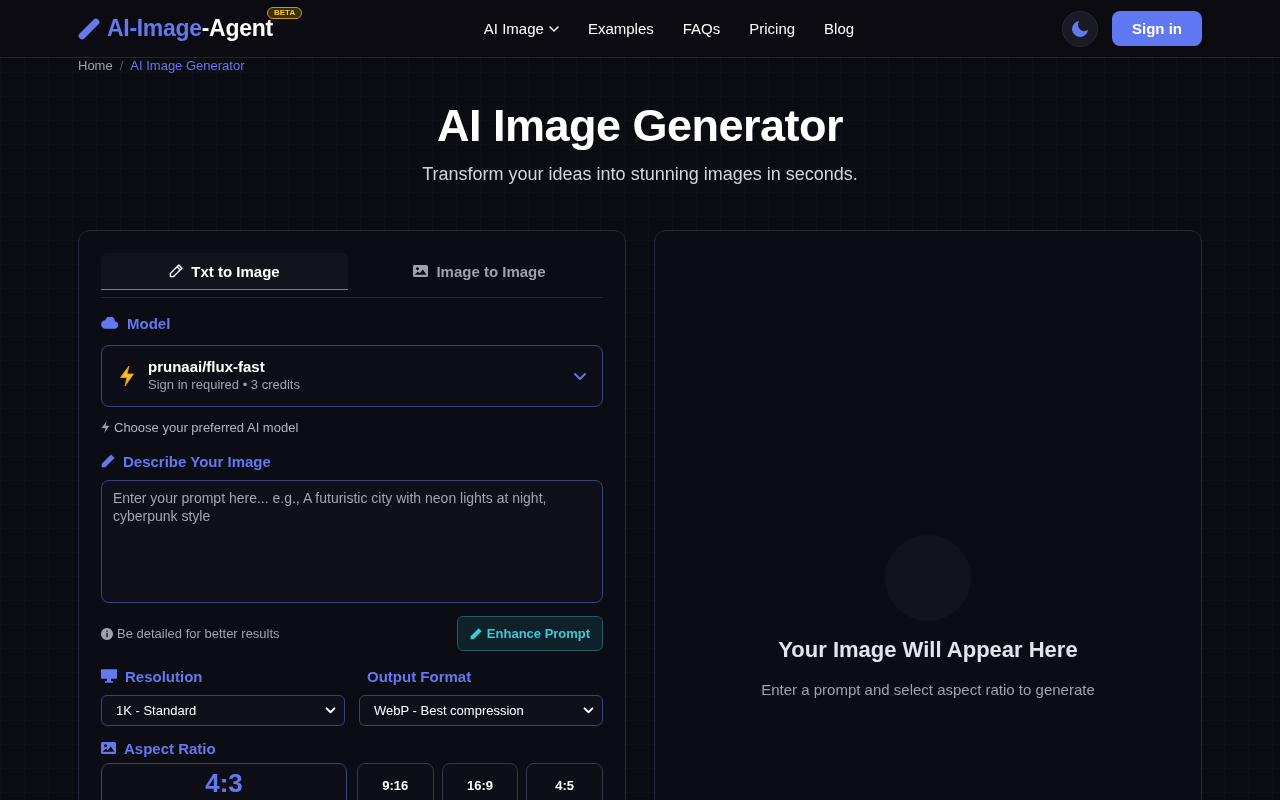 Image resolution: width=1280 pixels, height=800 pixels. I want to click on cloud-icon, so click(110, 323).